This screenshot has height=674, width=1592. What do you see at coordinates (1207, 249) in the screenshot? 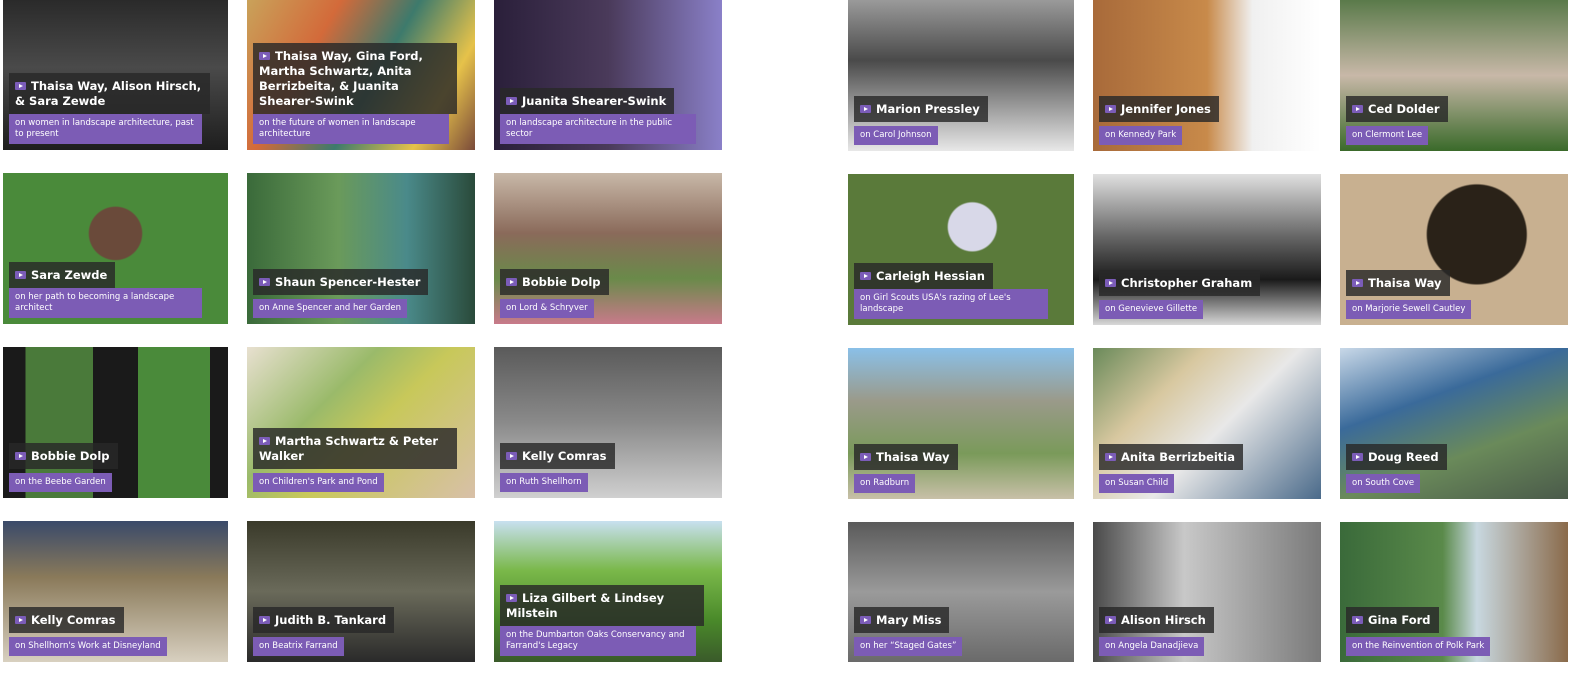
I see `video-card: Christopher Graham on Genevieve Gillette` at bounding box center [1207, 249].